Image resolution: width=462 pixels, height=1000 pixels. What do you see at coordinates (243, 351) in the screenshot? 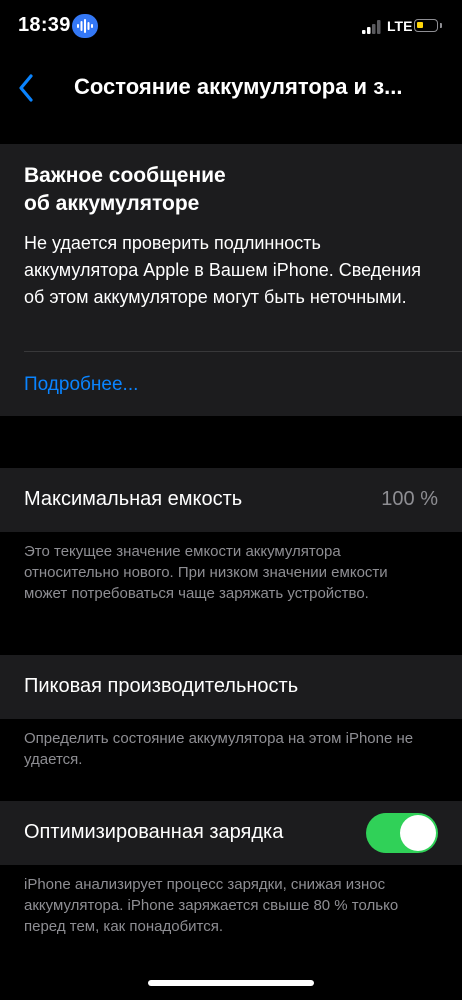
I see `divider` at bounding box center [243, 351].